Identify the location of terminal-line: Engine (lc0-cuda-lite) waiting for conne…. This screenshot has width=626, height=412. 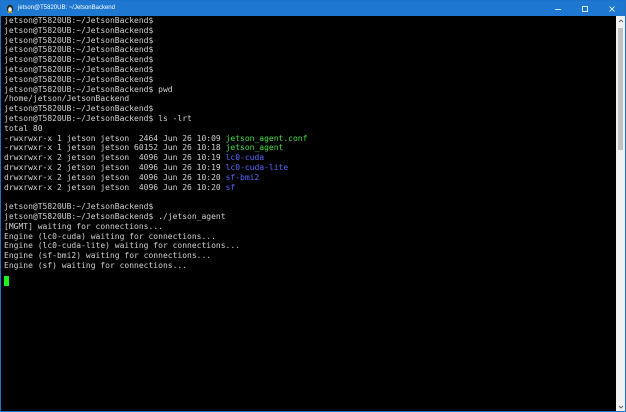
(308, 246).